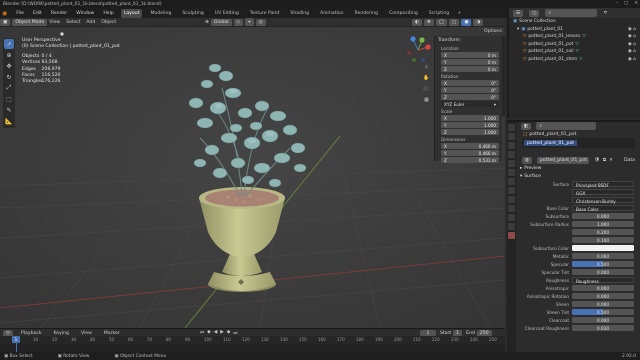 The height and width of the screenshot is (360, 640). Describe the element at coordinates (470, 104) in the screenshot. I see `rotation-mode-select: XYZ Euler ▾` at that location.